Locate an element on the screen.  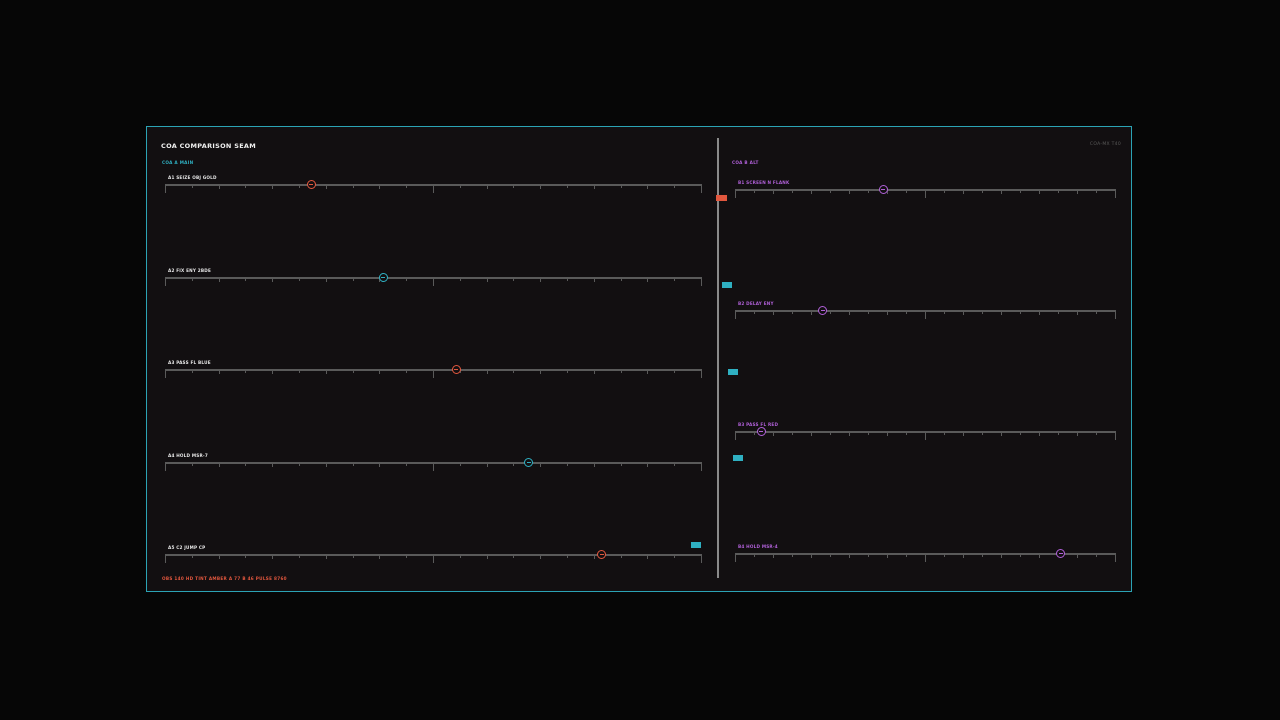
timeline-row: A4 HOLD MSR-7 is located at coordinates (433, 463).